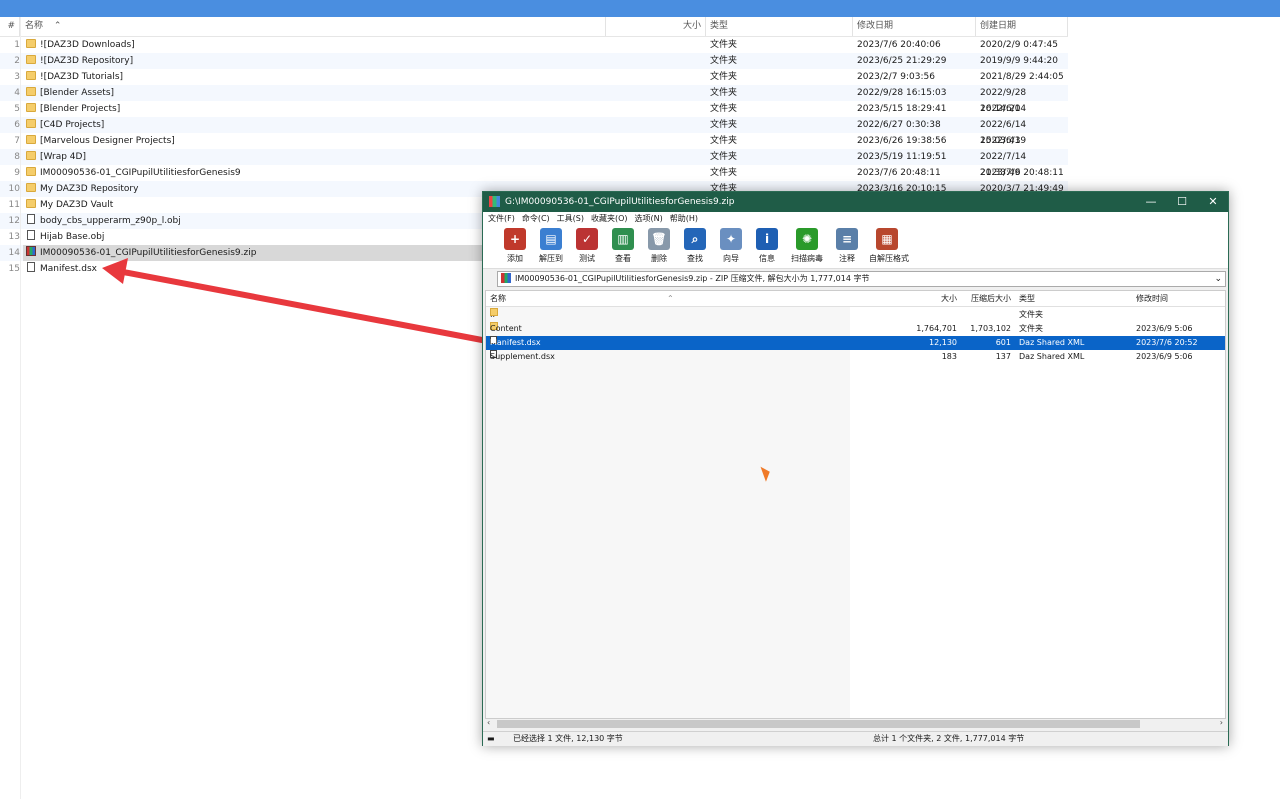  I want to click on chevron-down-icon: ⌄, so click(1218, 279).